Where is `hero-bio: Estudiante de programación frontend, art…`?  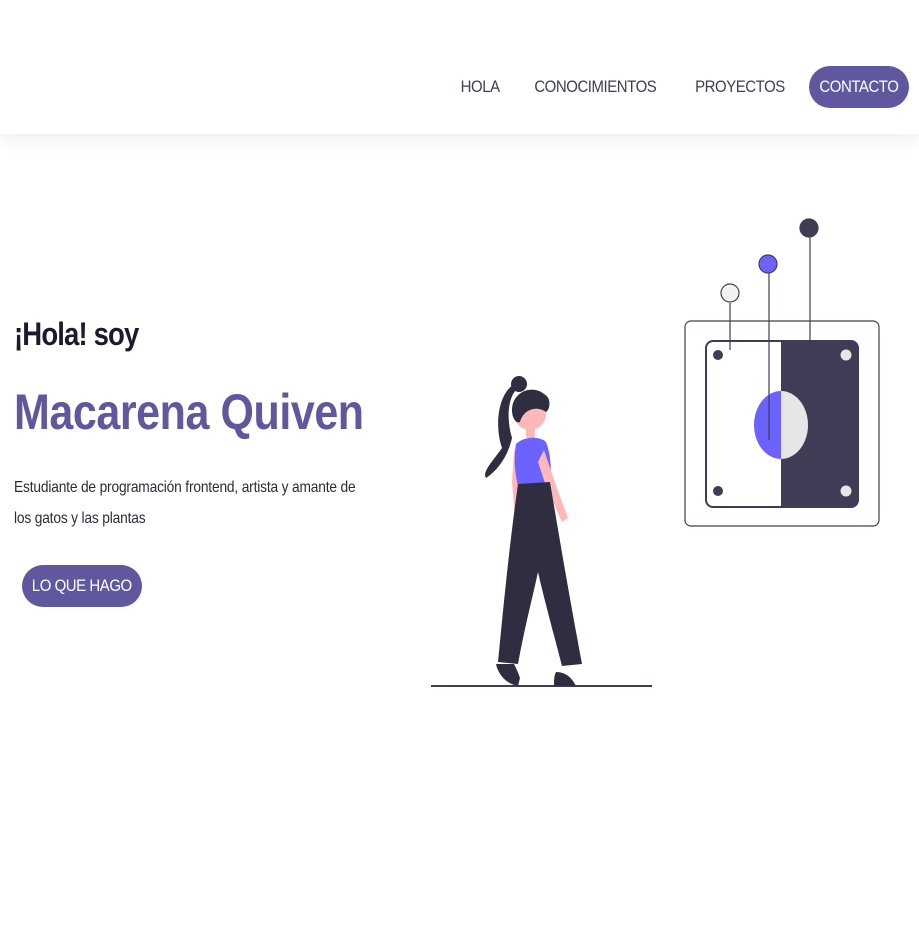 hero-bio: Estudiante de programación frontend, art… is located at coordinates (185, 503).